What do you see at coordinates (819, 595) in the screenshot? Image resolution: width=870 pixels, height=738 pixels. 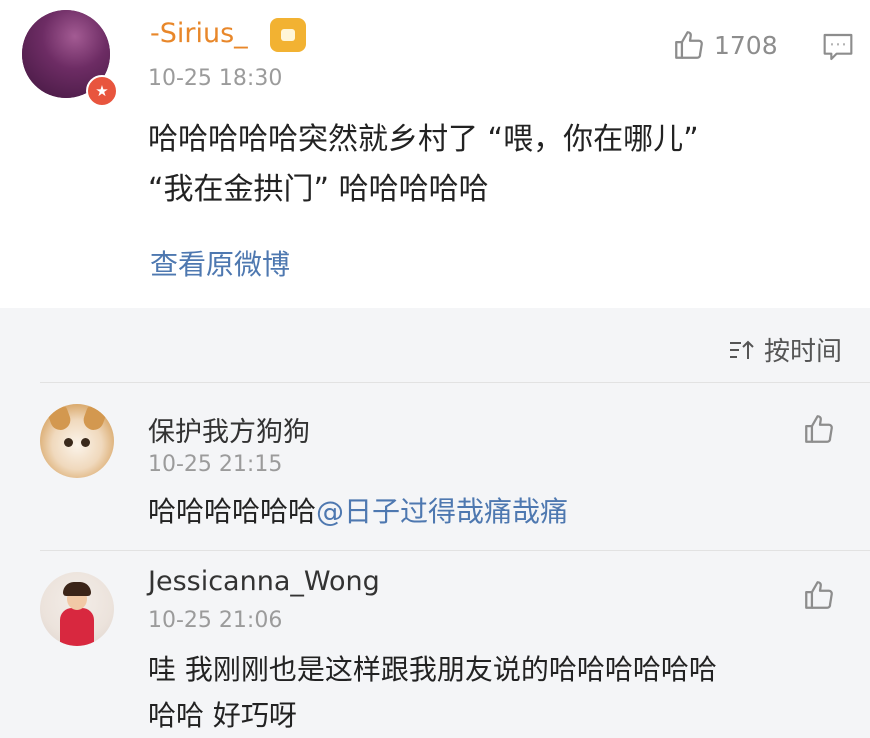 I see `comment-2-like-thumbs-up-icon` at bounding box center [819, 595].